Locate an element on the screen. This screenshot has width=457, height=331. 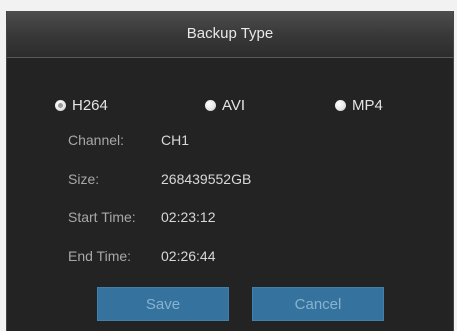
start-time-value: 02:23:12 is located at coordinates (188, 217).